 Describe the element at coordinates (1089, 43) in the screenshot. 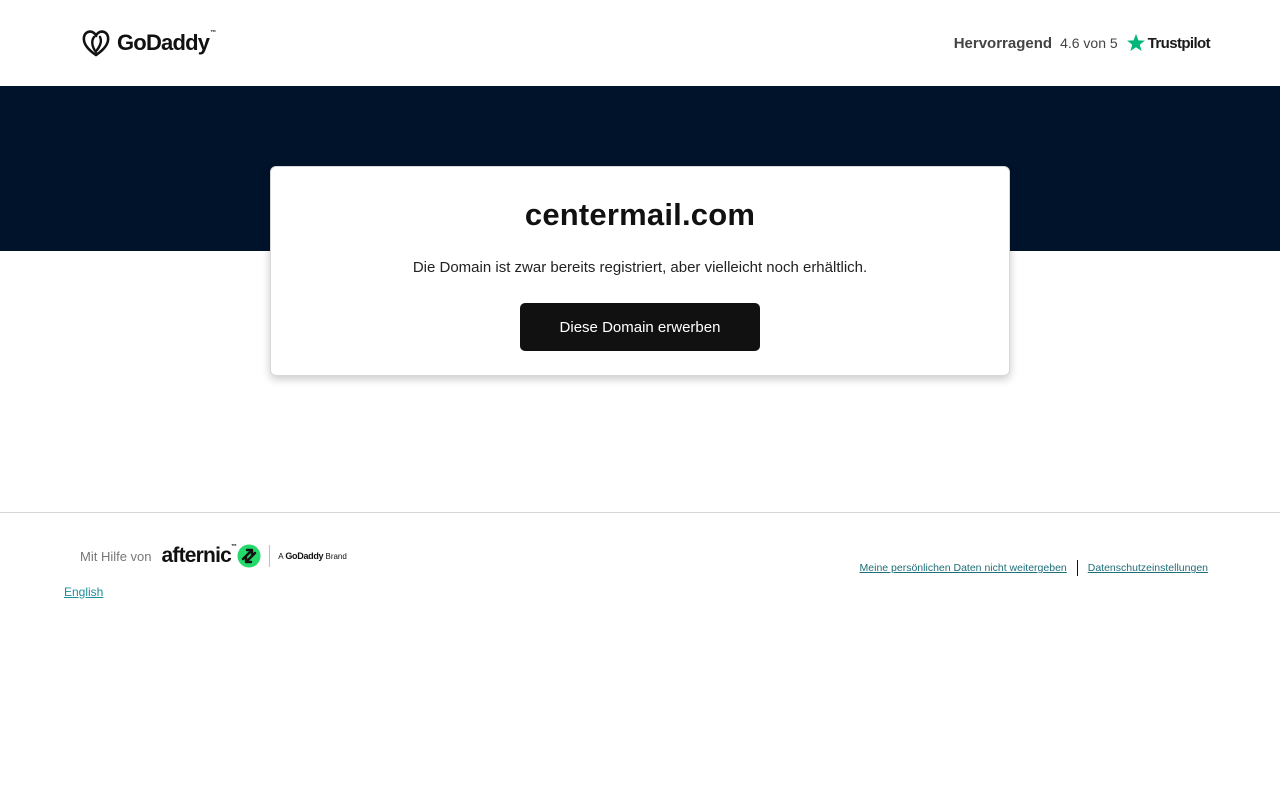

I see `rating-score: 4.6 von 5` at that location.